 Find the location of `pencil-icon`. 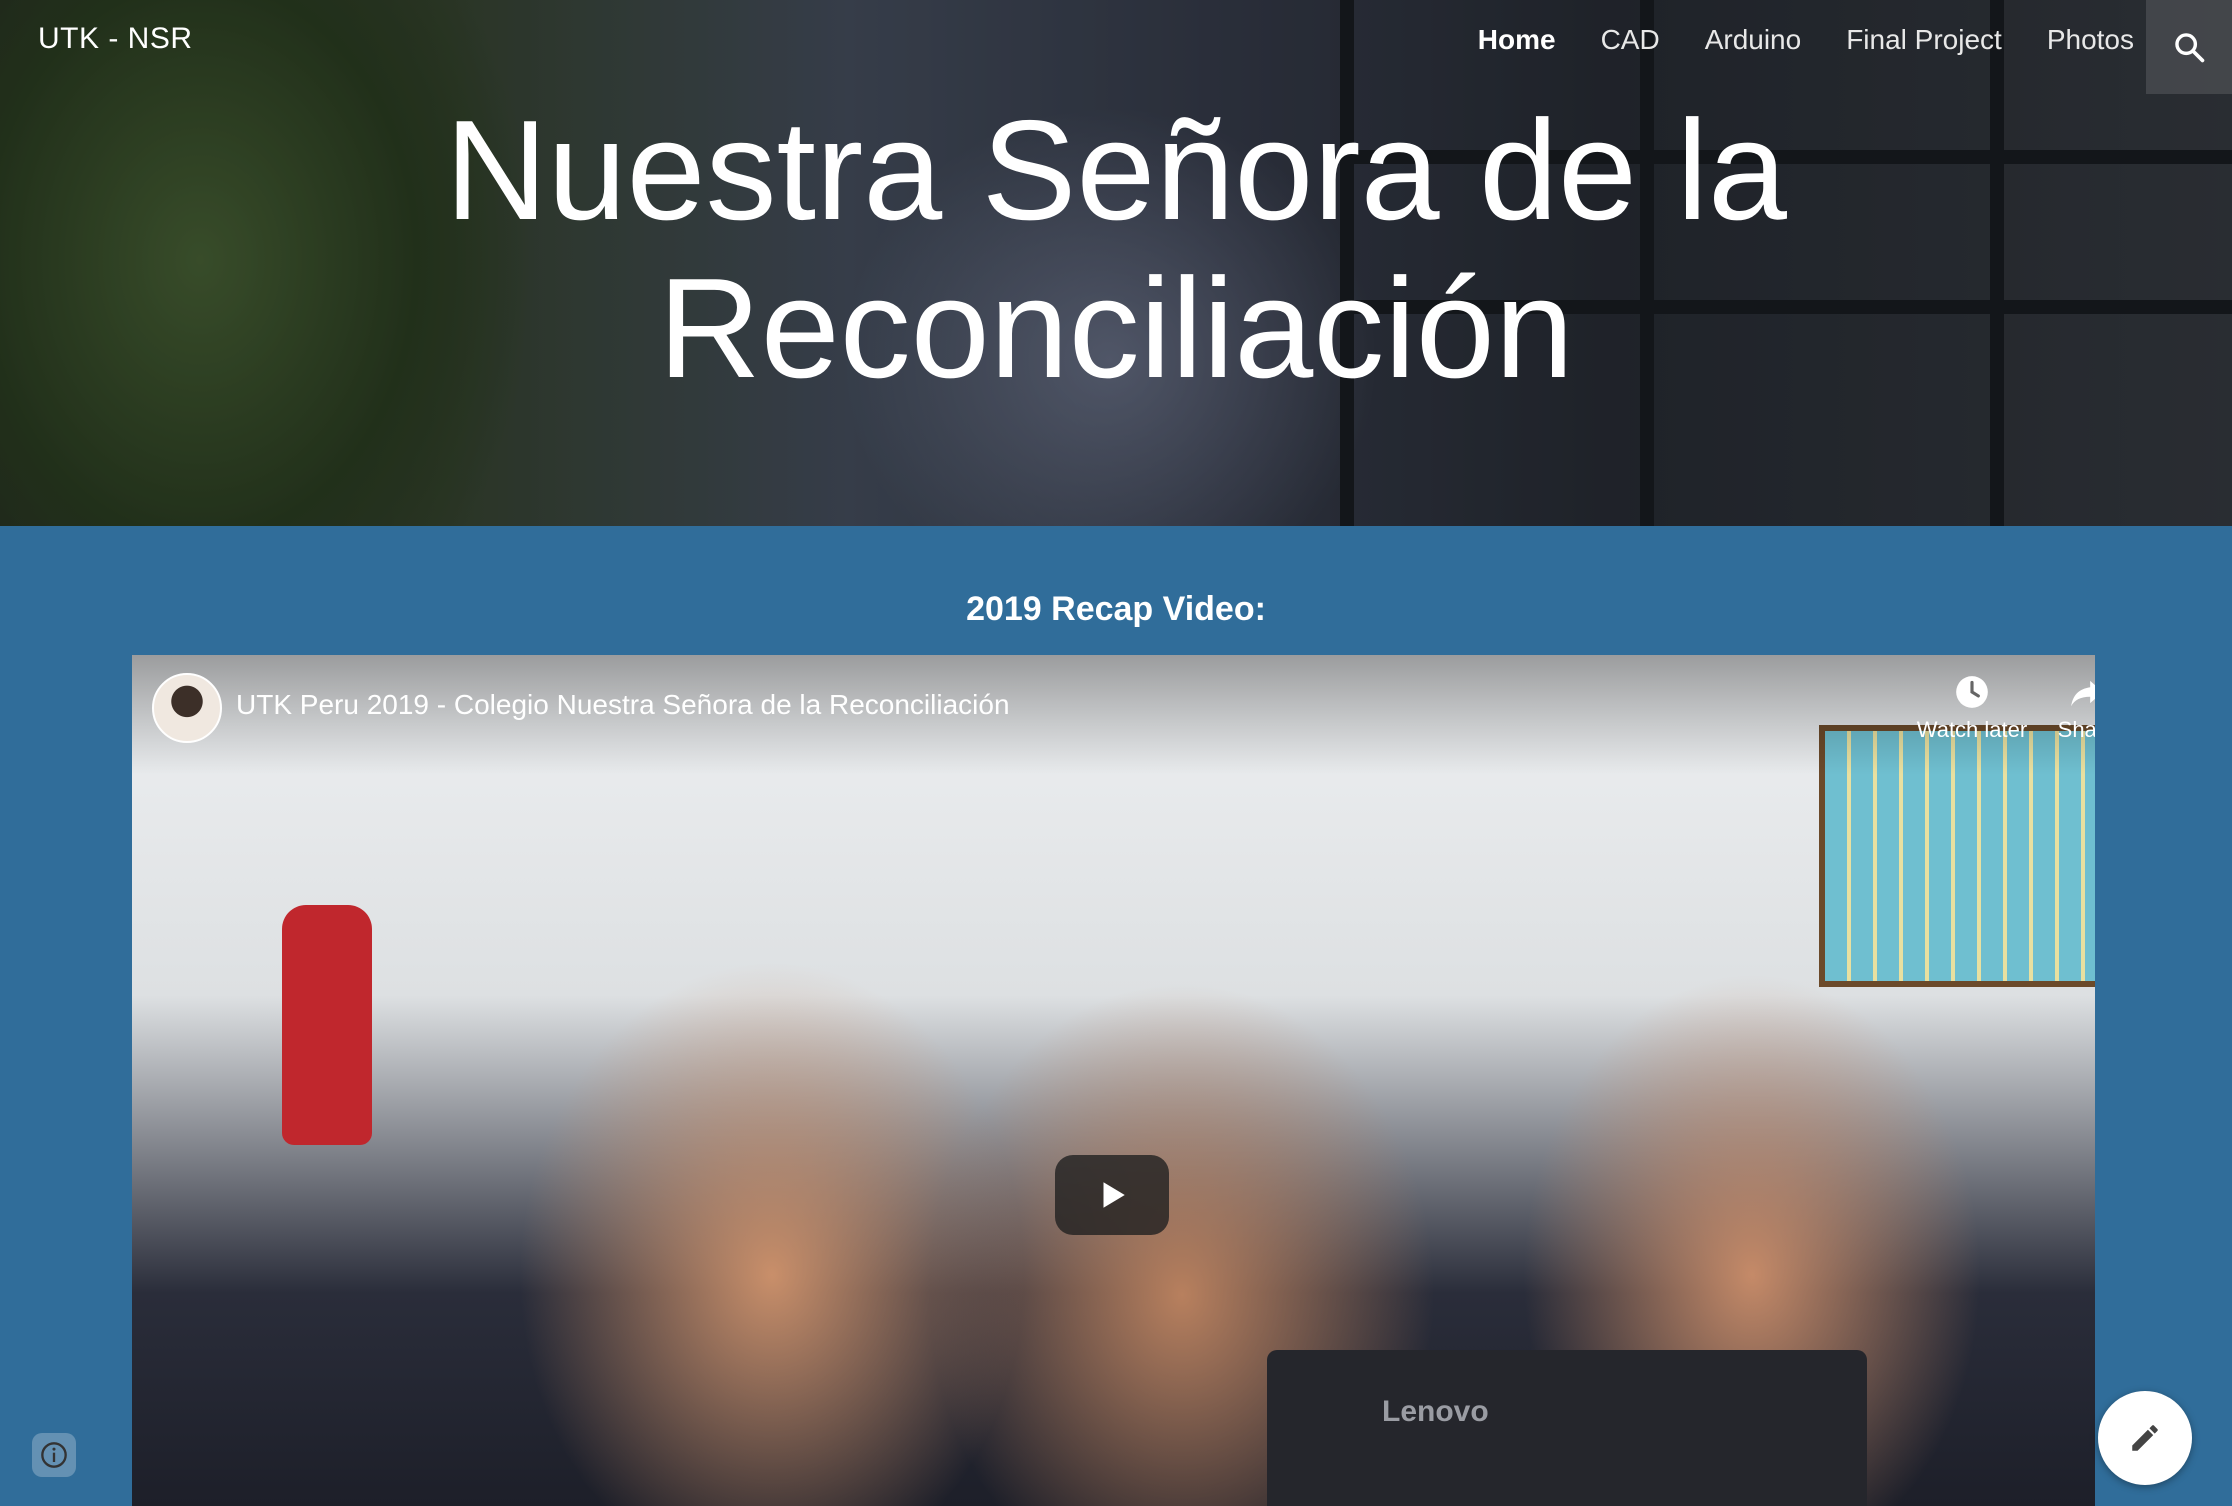

pencil-icon is located at coordinates (2145, 1438).